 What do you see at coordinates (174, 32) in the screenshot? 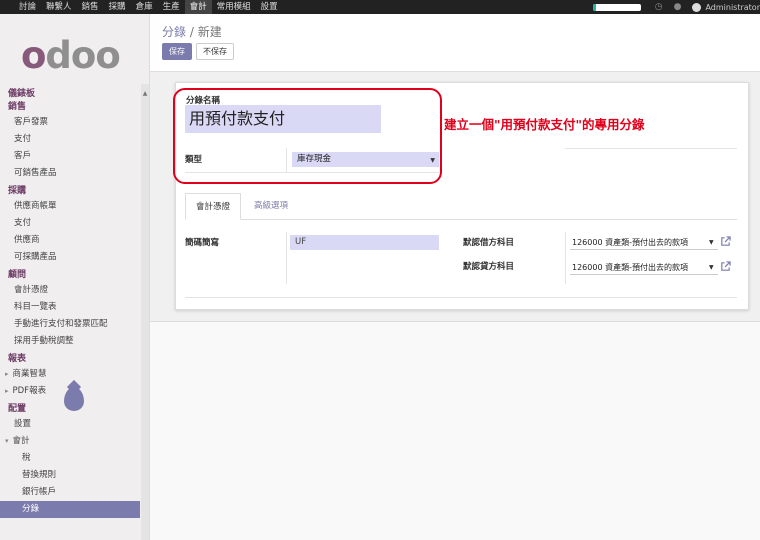
I see `breadcrumb-parent: 分錄` at bounding box center [174, 32].